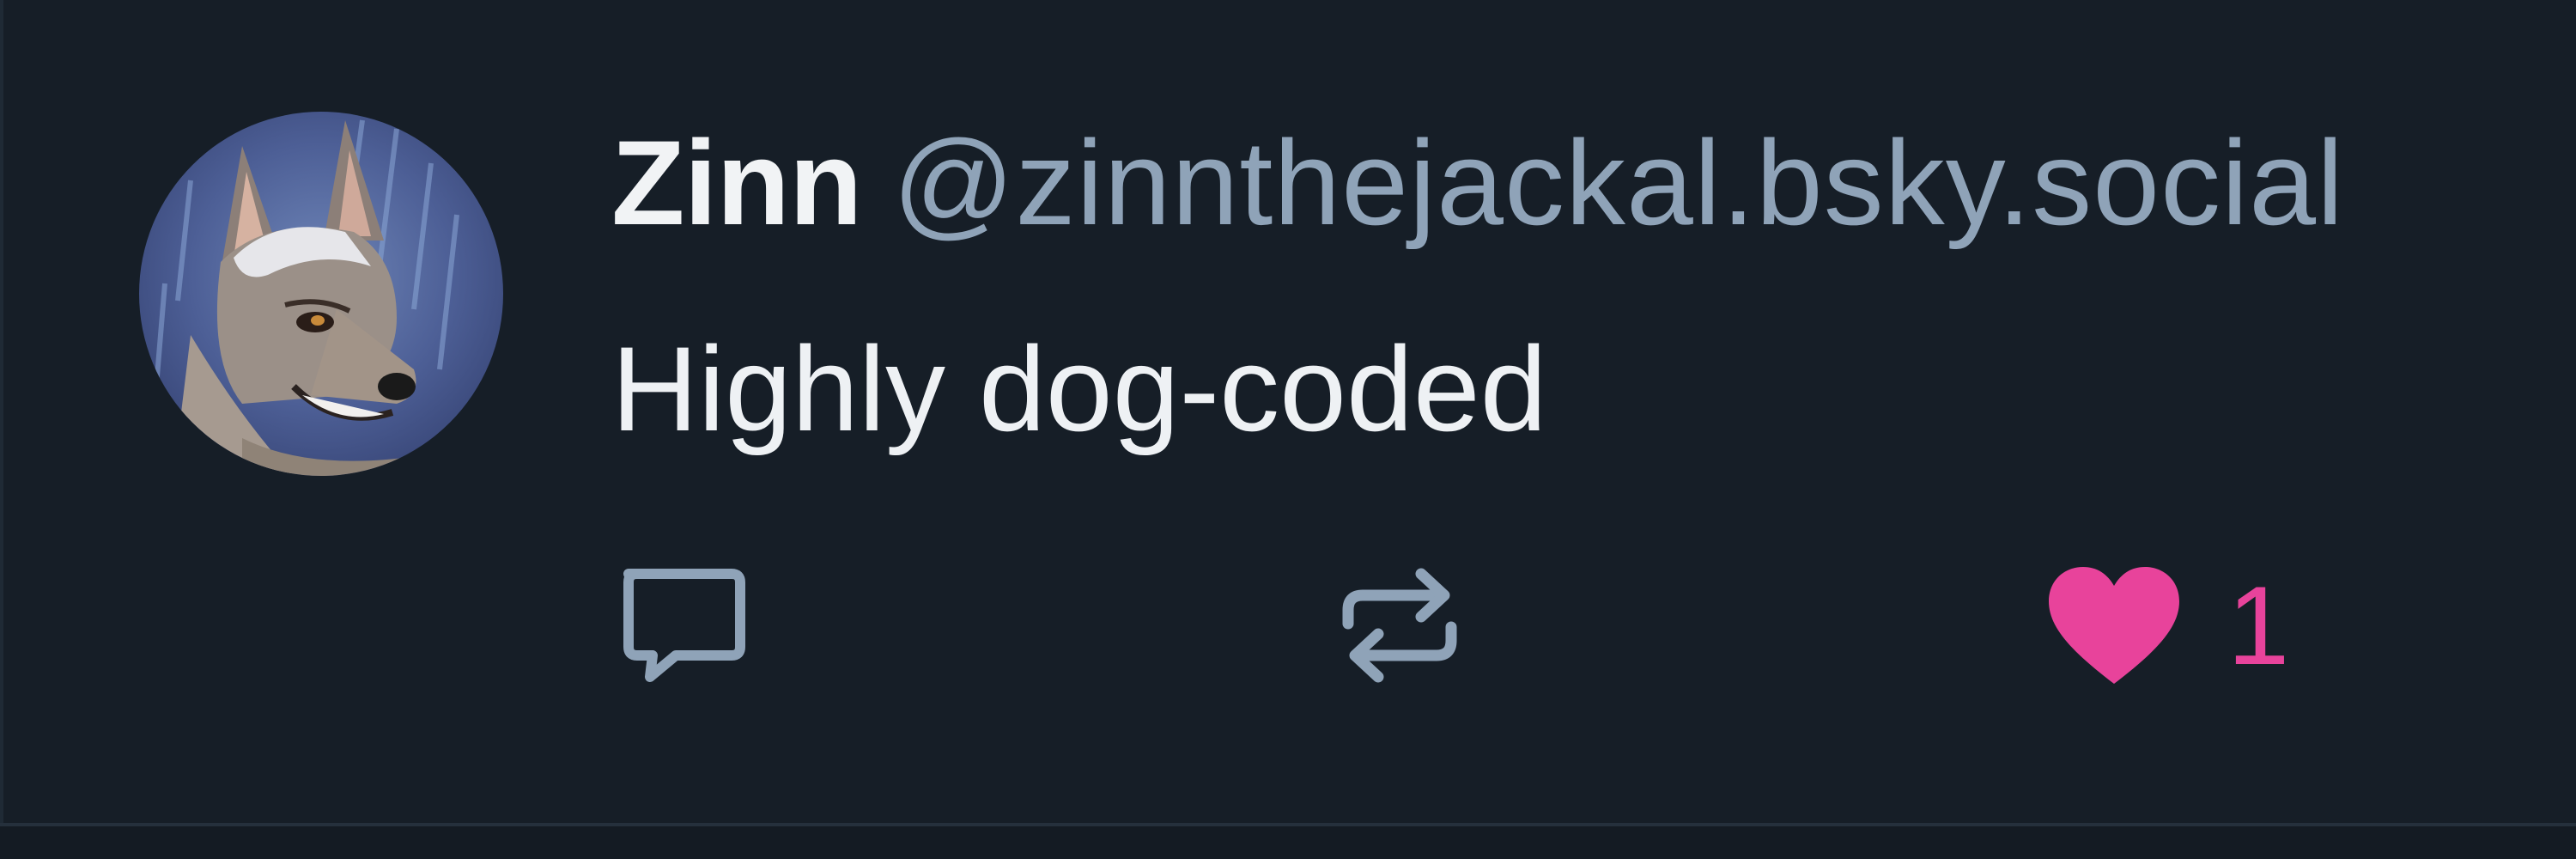  Describe the element at coordinates (2258, 625) in the screenshot. I see `like-count: 1` at that location.